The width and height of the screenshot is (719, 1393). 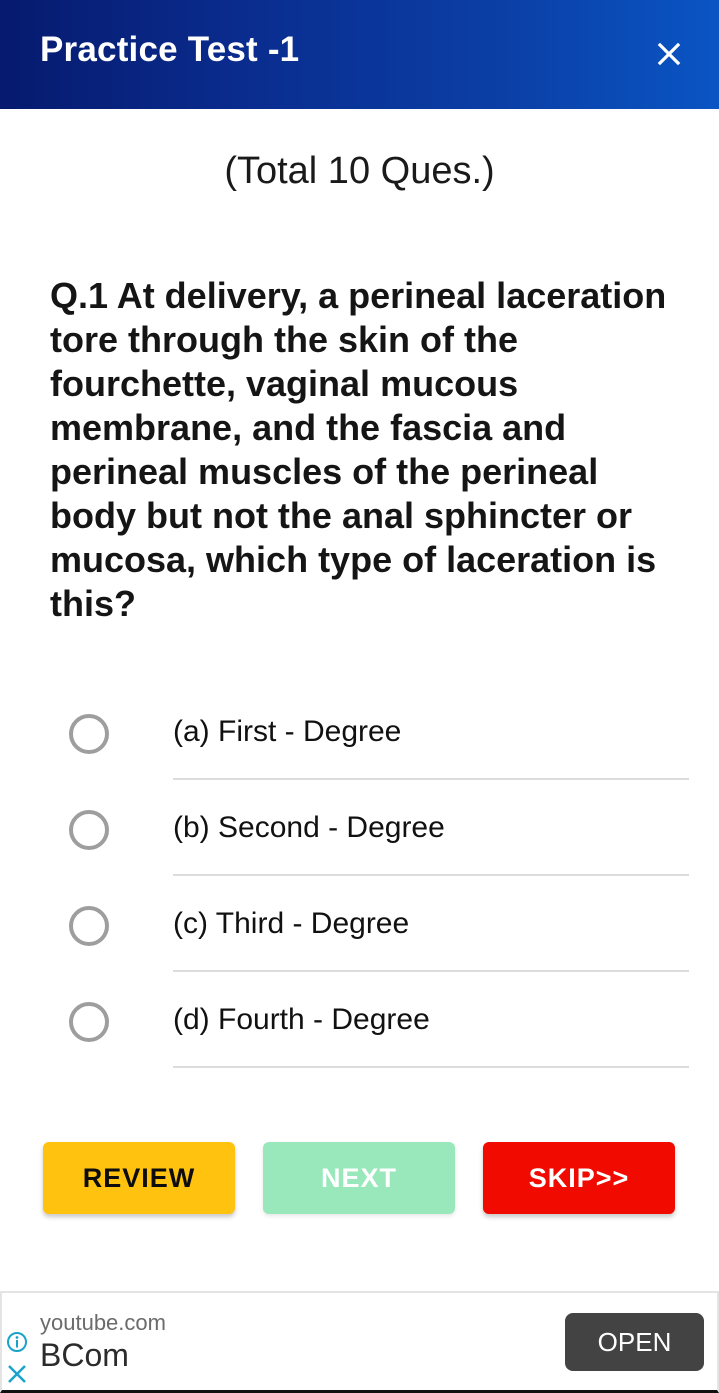 What do you see at coordinates (287, 731) in the screenshot?
I see `option-label: (a) First - Degree` at bounding box center [287, 731].